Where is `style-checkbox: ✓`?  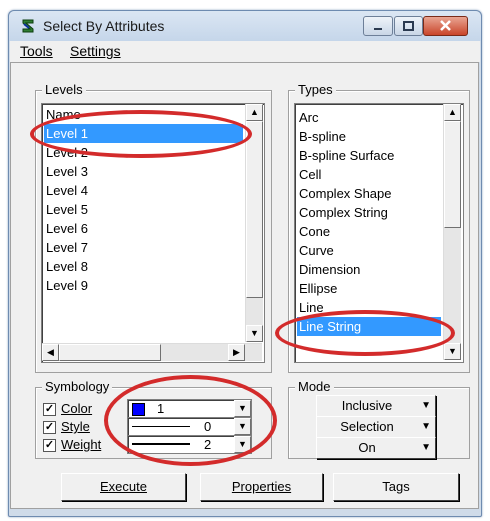
style-checkbox: ✓ is located at coordinates (49, 427).